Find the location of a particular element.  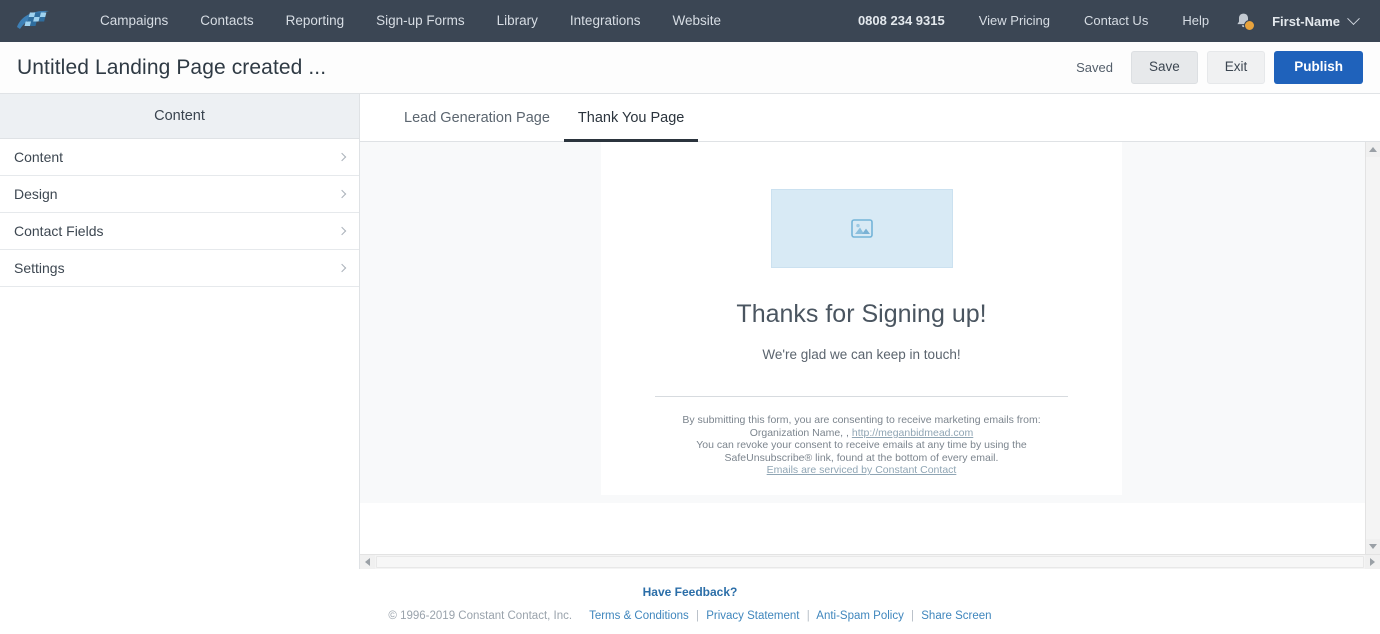

sidebar-item-label: Design is located at coordinates (36, 194).